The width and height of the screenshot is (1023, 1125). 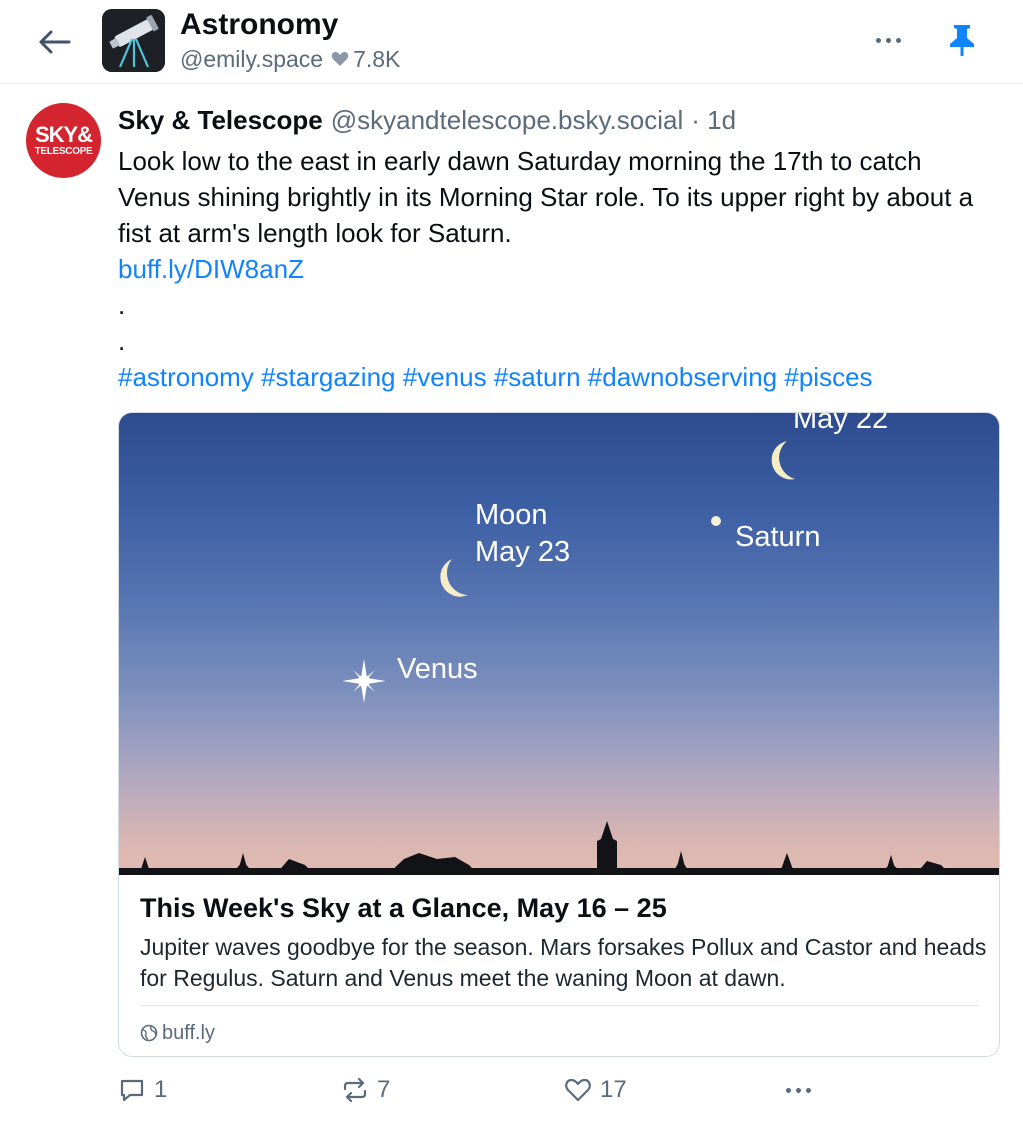 I want to click on sky-label-venus: Venus, so click(x=437, y=669).